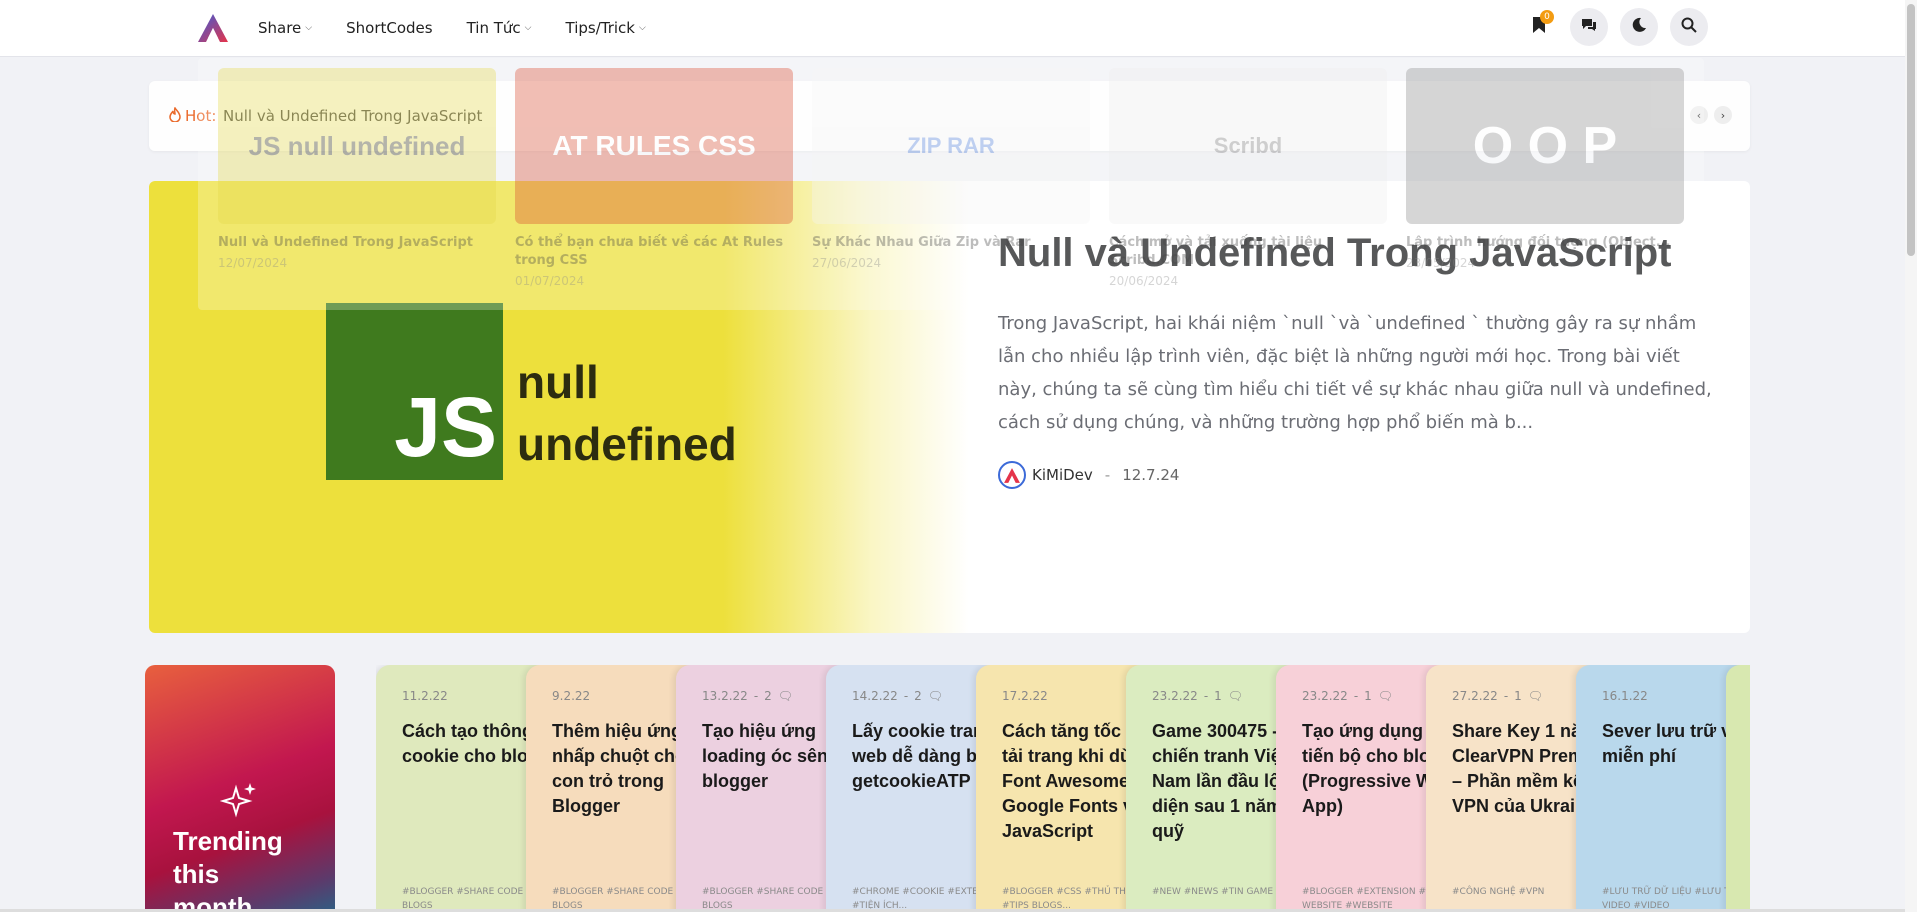 This screenshot has width=1917, height=912. What do you see at coordinates (1025, 696) in the screenshot?
I see `trending-card-date: 17.2.22` at bounding box center [1025, 696].